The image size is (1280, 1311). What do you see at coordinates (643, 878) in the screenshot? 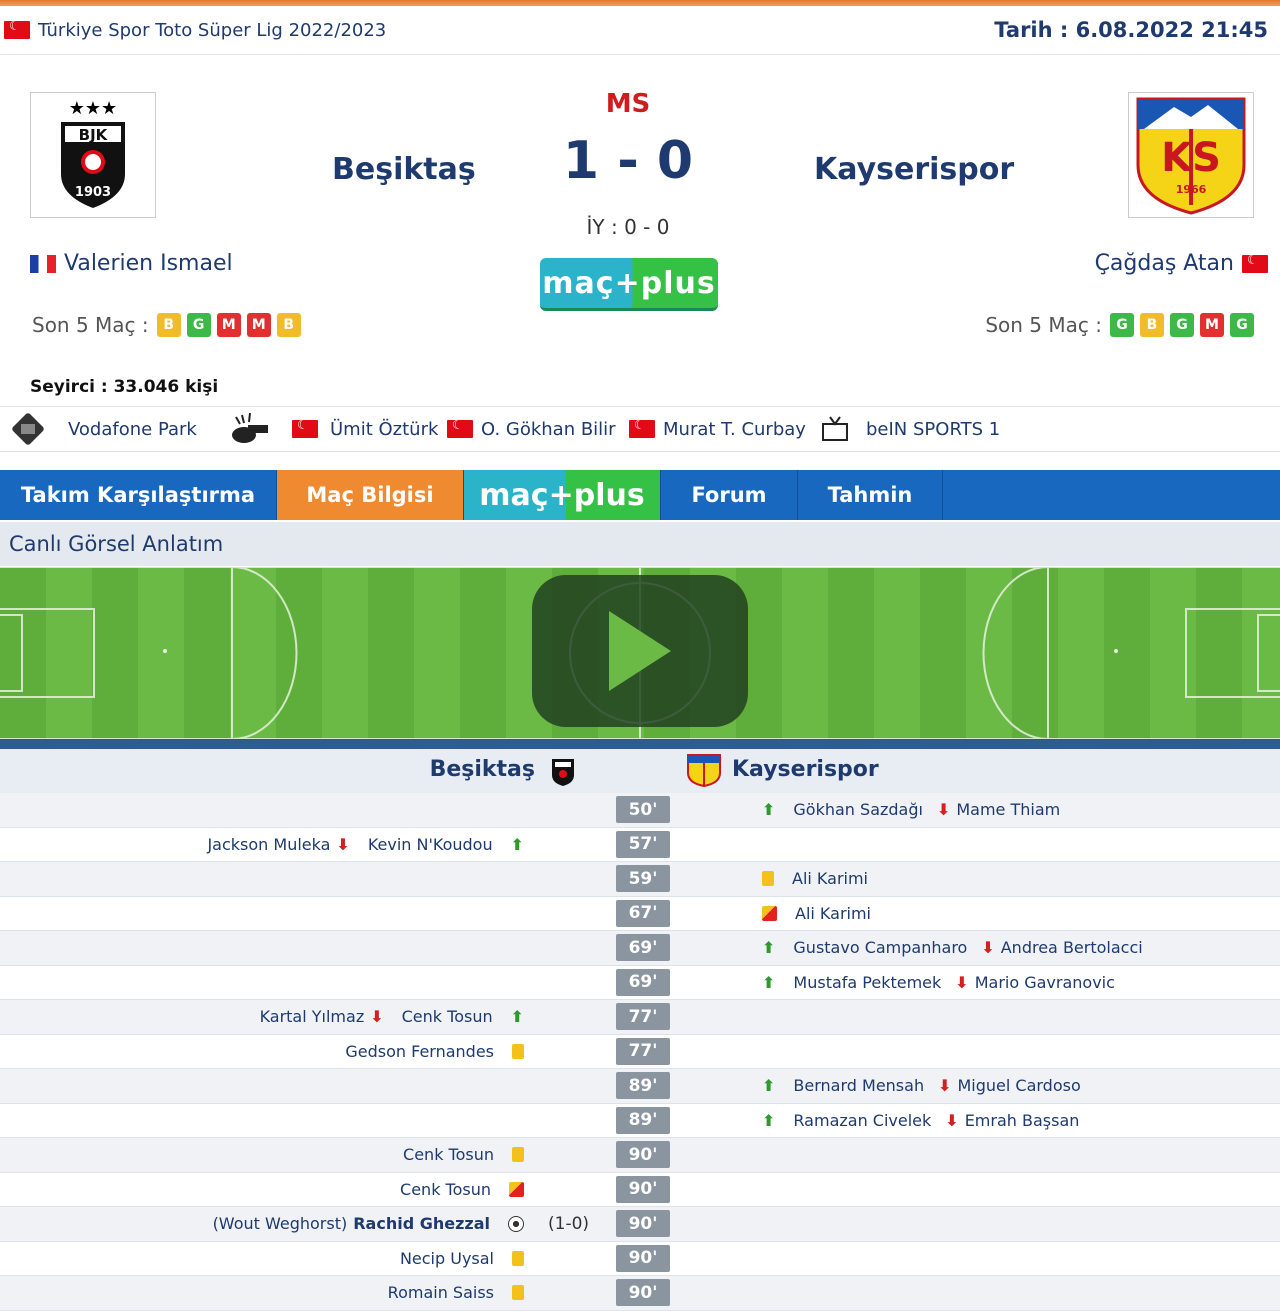
I see `event-minute: 59'` at bounding box center [643, 878].